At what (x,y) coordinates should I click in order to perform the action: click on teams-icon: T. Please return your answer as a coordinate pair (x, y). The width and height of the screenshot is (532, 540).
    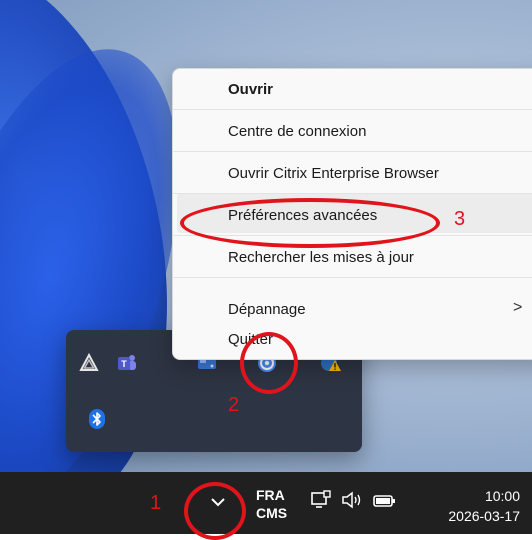
    Looking at the image, I should click on (127, 363).